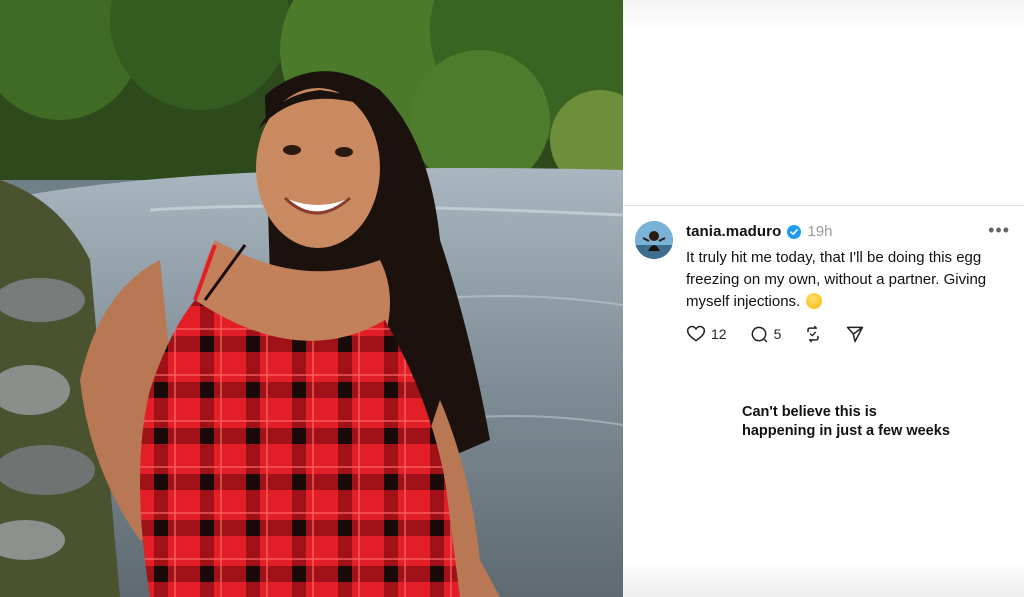 Image resolution: width=1024 pixels, height=597 pixels. I want to click on username: tania.maduro, so click(733, 231).